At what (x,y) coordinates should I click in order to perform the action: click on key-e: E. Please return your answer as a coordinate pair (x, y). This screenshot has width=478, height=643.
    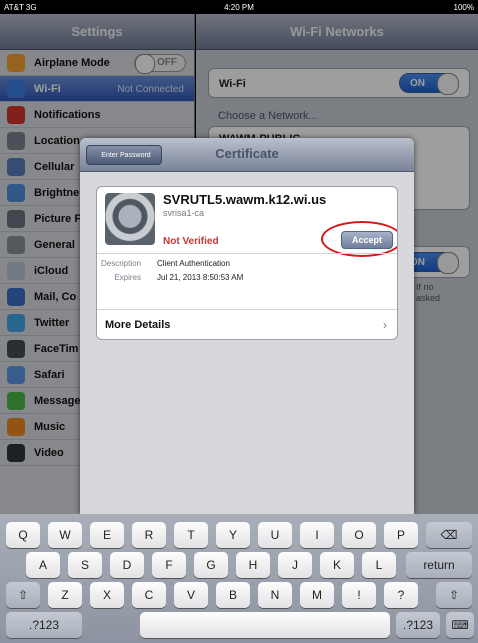
    Looking at the image, I should click on (107, 535).